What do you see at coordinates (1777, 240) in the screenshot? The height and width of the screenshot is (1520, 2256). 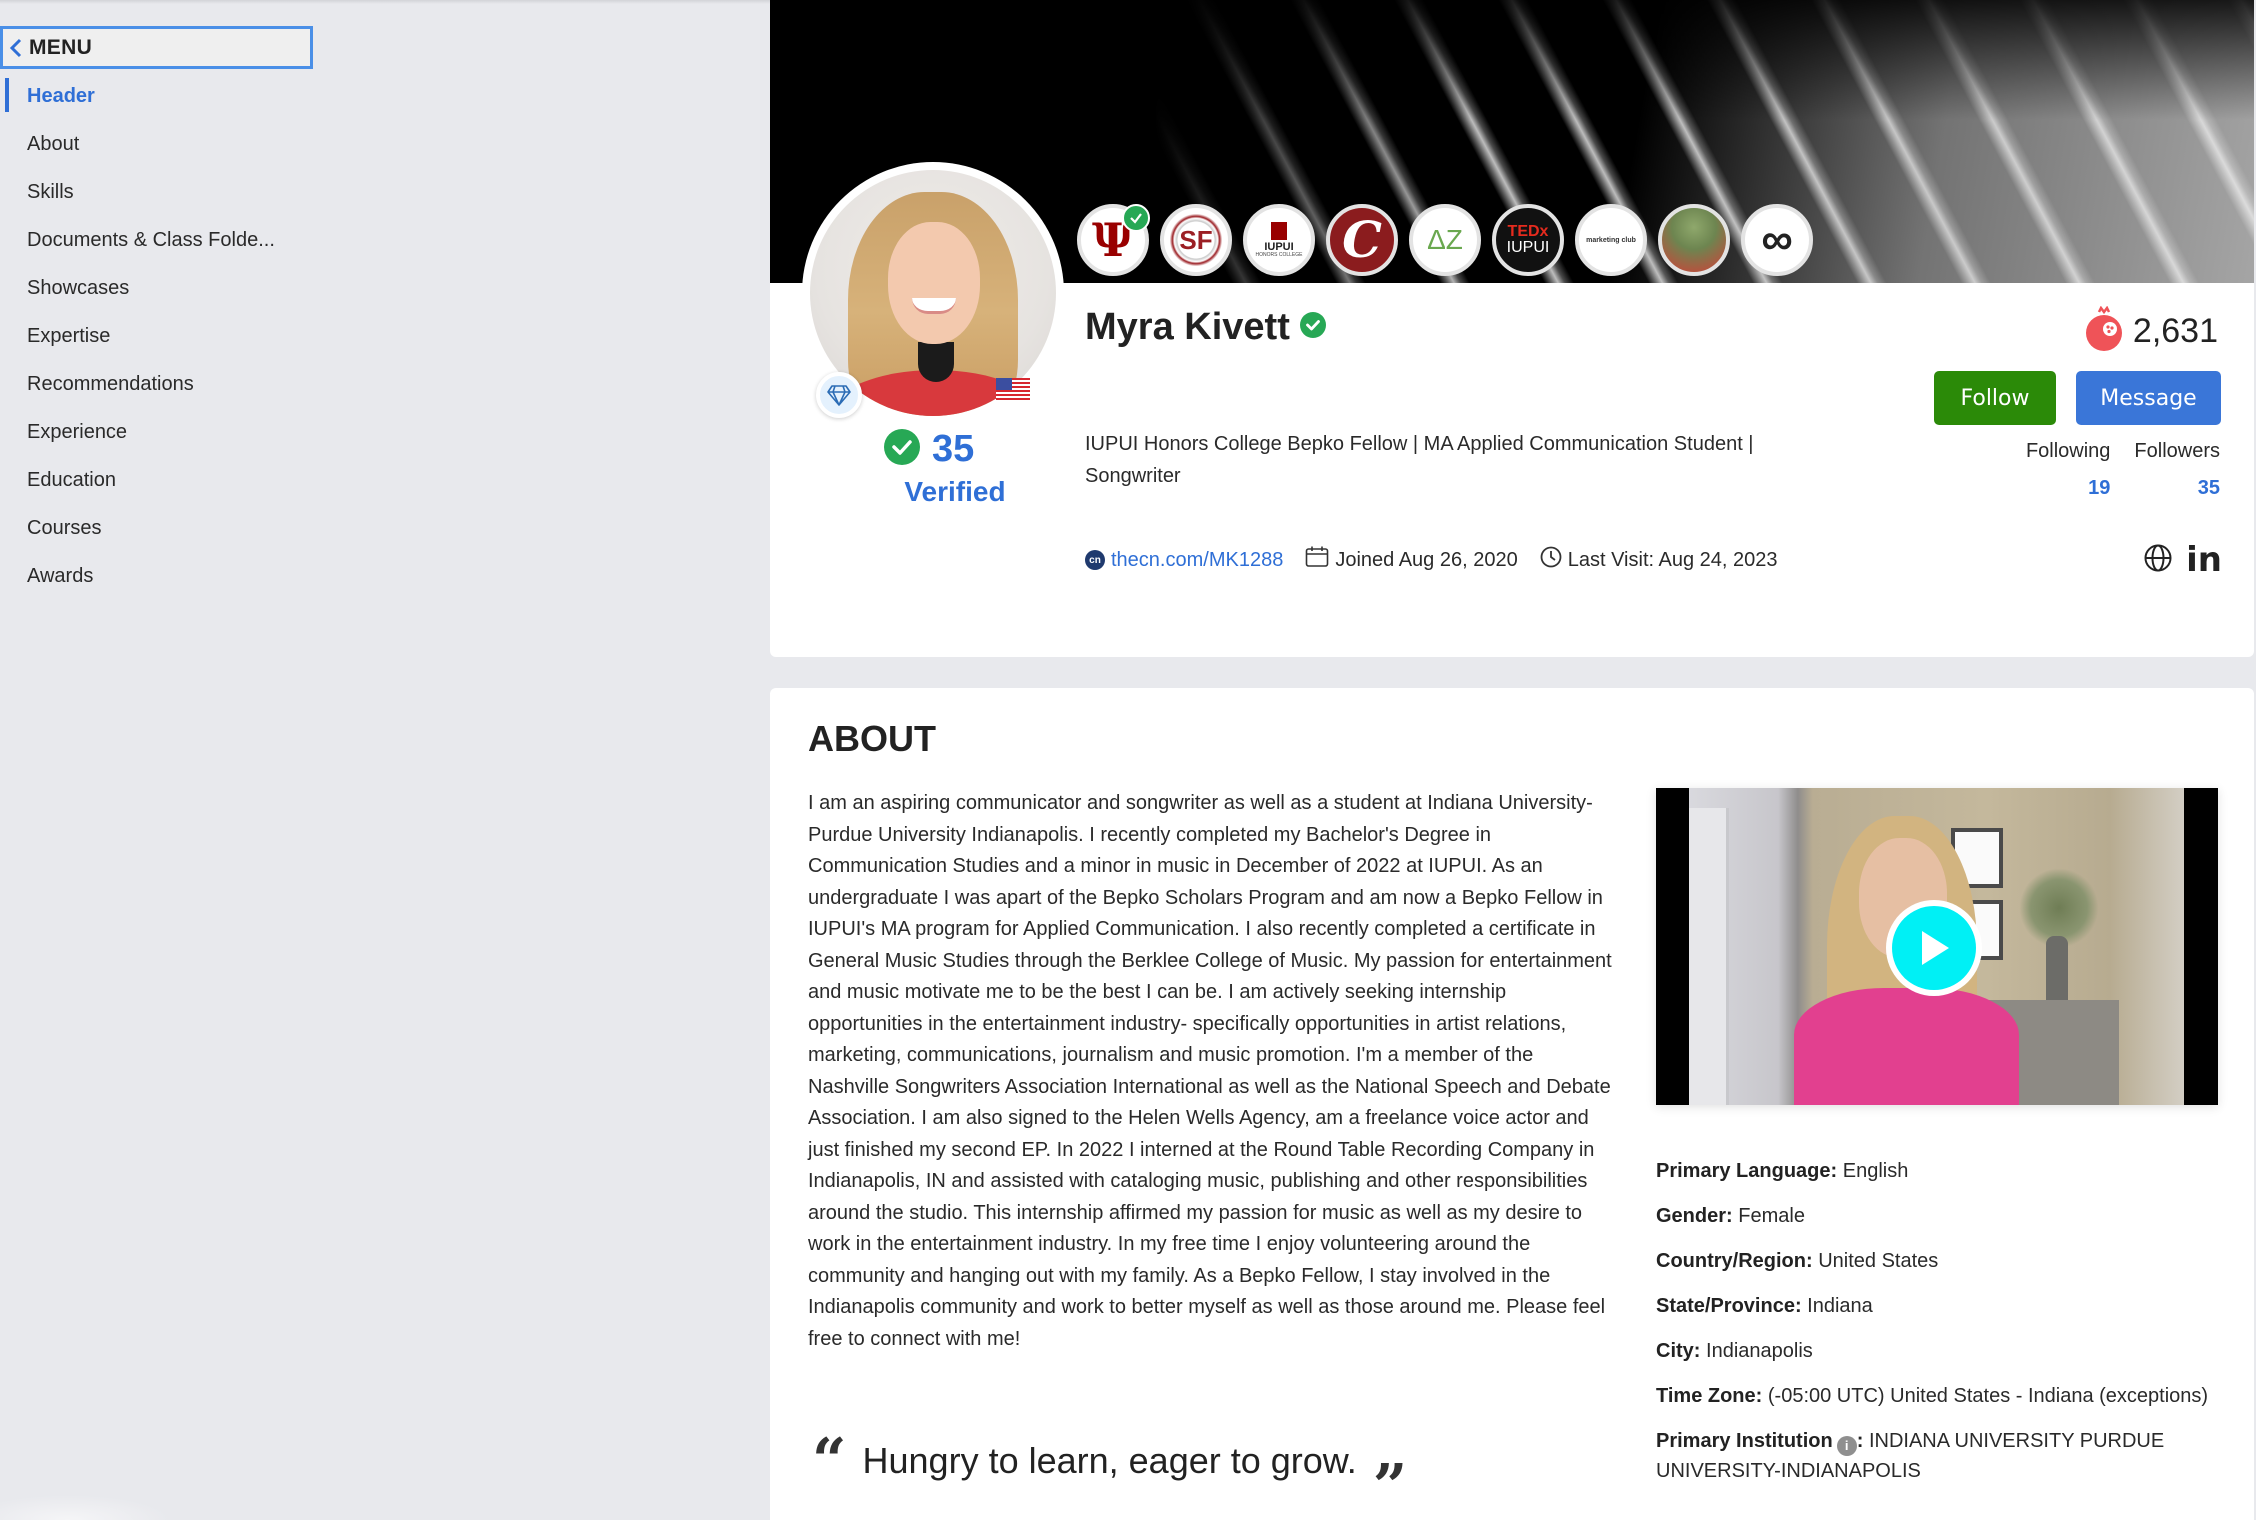 I see `badge-global-infinity: ∞` at bounding box center [1777, 240].